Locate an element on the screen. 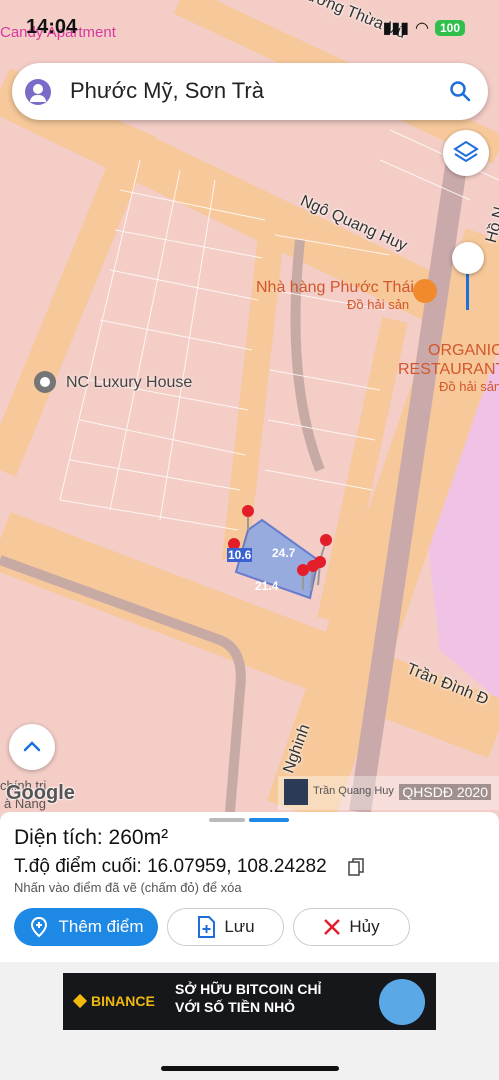 The image size is (499, 1080). save-button: Lưu is located at coordinates (225, 927).